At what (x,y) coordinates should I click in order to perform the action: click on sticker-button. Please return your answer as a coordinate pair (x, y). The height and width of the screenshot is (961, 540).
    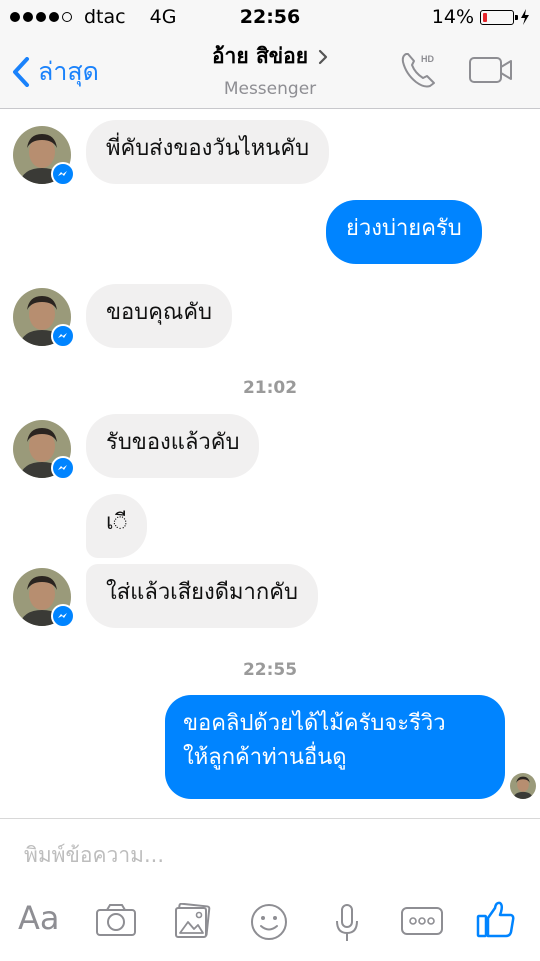
    Looking at the image, I should click on (269, 924).